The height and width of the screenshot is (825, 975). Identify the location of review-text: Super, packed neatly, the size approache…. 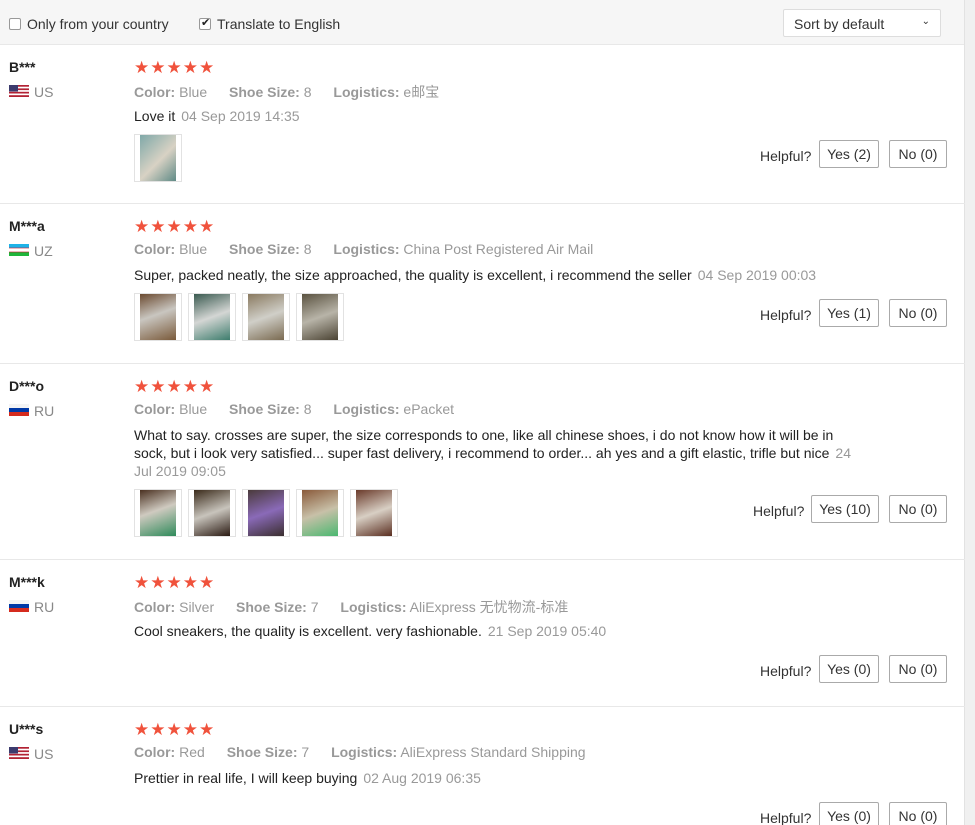
(475, 275).